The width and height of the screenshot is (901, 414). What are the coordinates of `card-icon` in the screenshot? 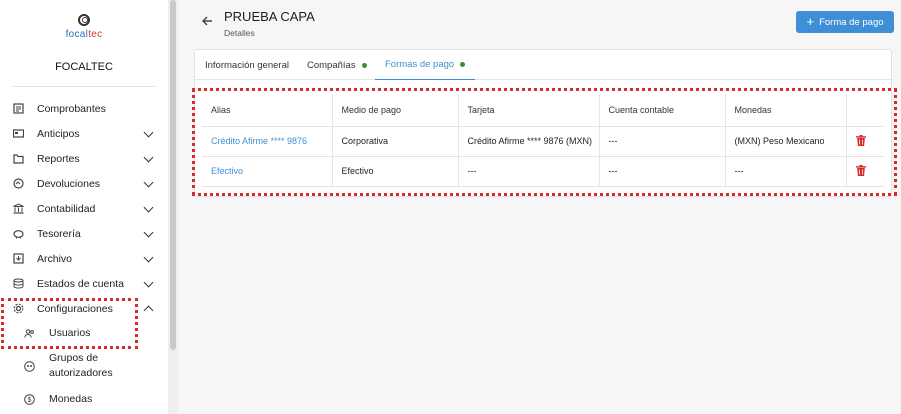 It's located at (18, 133).